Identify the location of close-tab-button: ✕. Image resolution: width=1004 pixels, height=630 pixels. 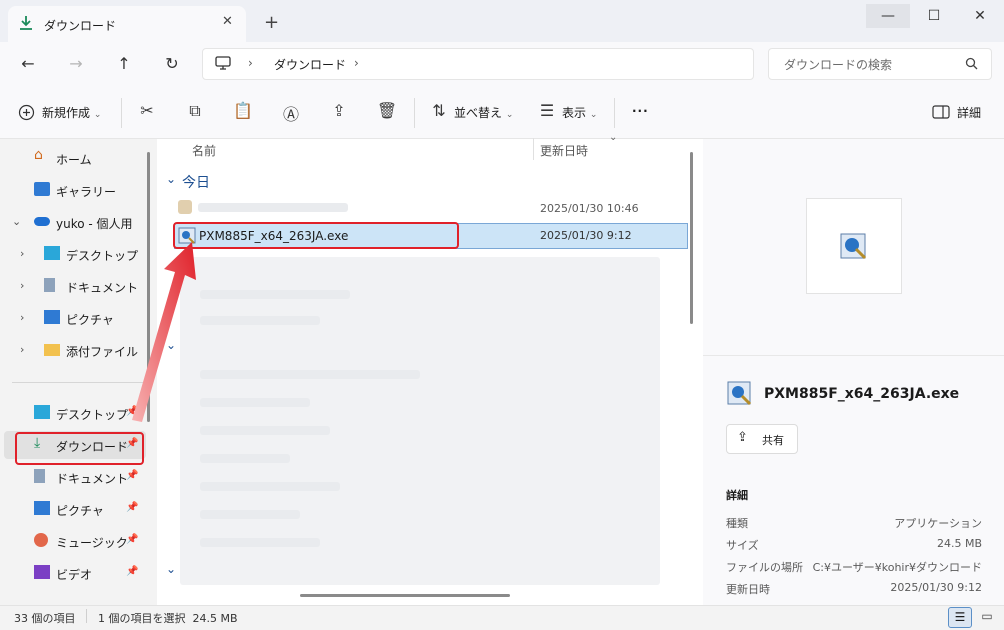
(227, 21).